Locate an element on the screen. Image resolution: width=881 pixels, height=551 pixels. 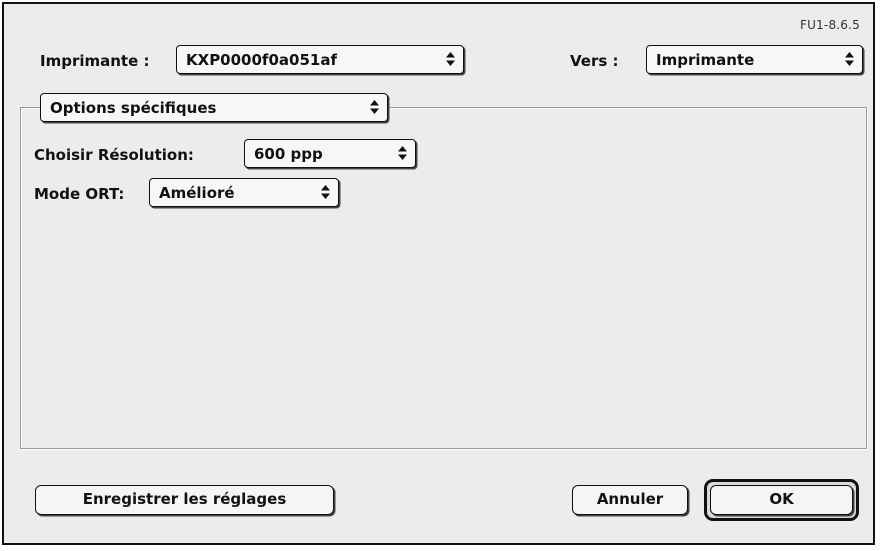
ort-mode-popup-value: Amélioré is located at coordinates (197, 193).